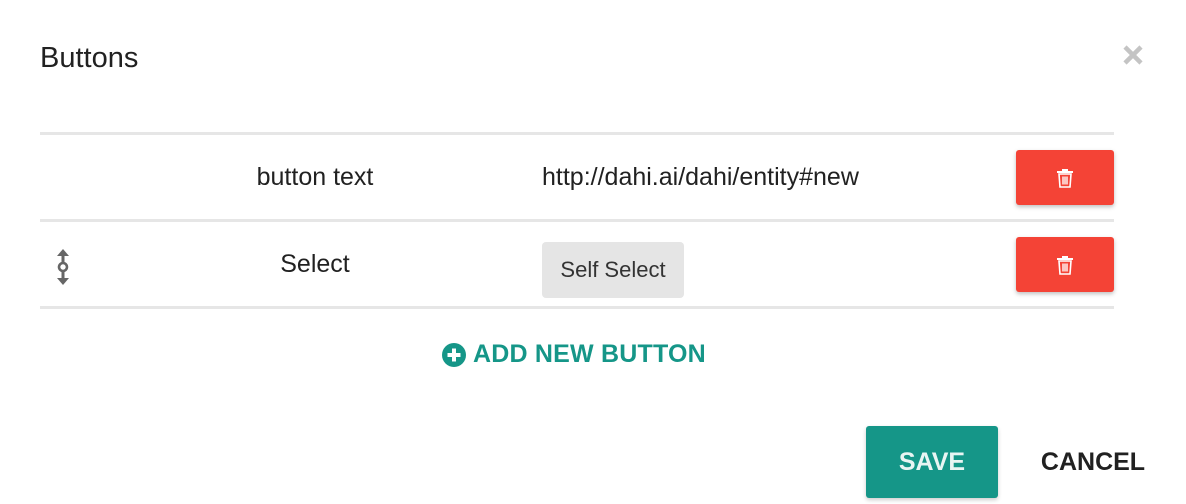  I want to click on plus-circle-icon, so click(454, 354).